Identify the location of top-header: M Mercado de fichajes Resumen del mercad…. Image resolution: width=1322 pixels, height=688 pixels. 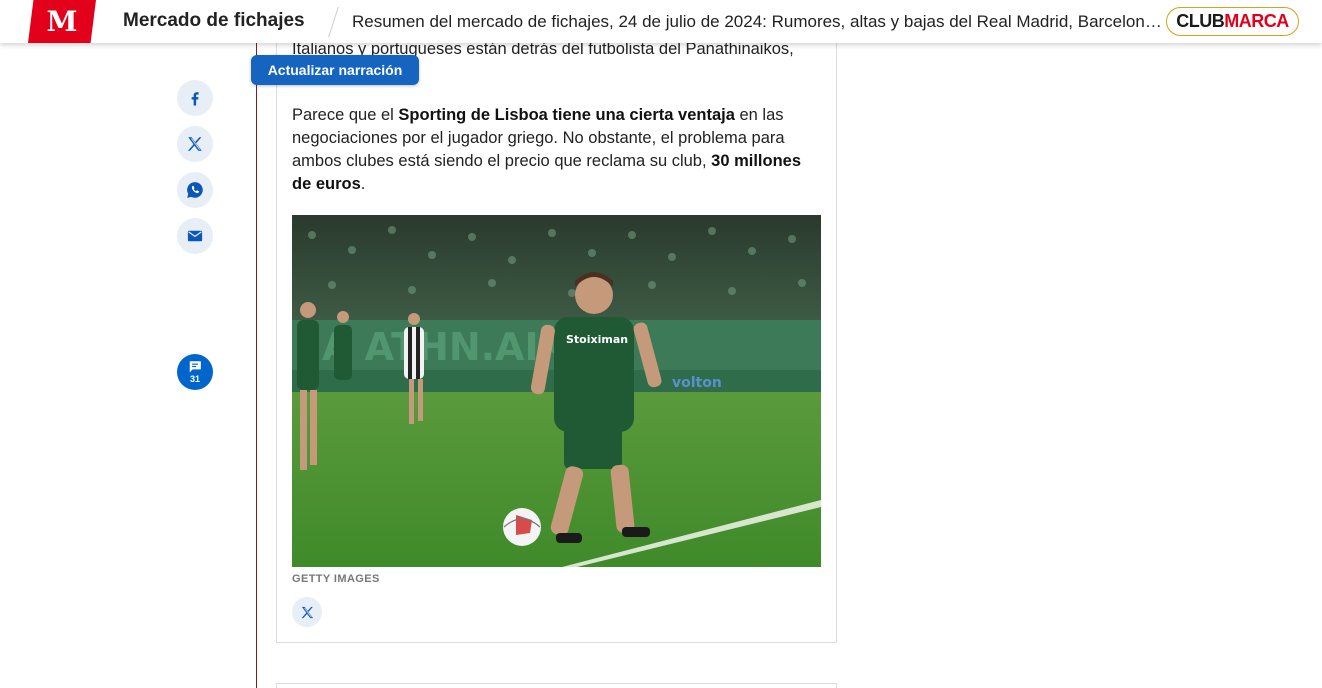
(661, 21).